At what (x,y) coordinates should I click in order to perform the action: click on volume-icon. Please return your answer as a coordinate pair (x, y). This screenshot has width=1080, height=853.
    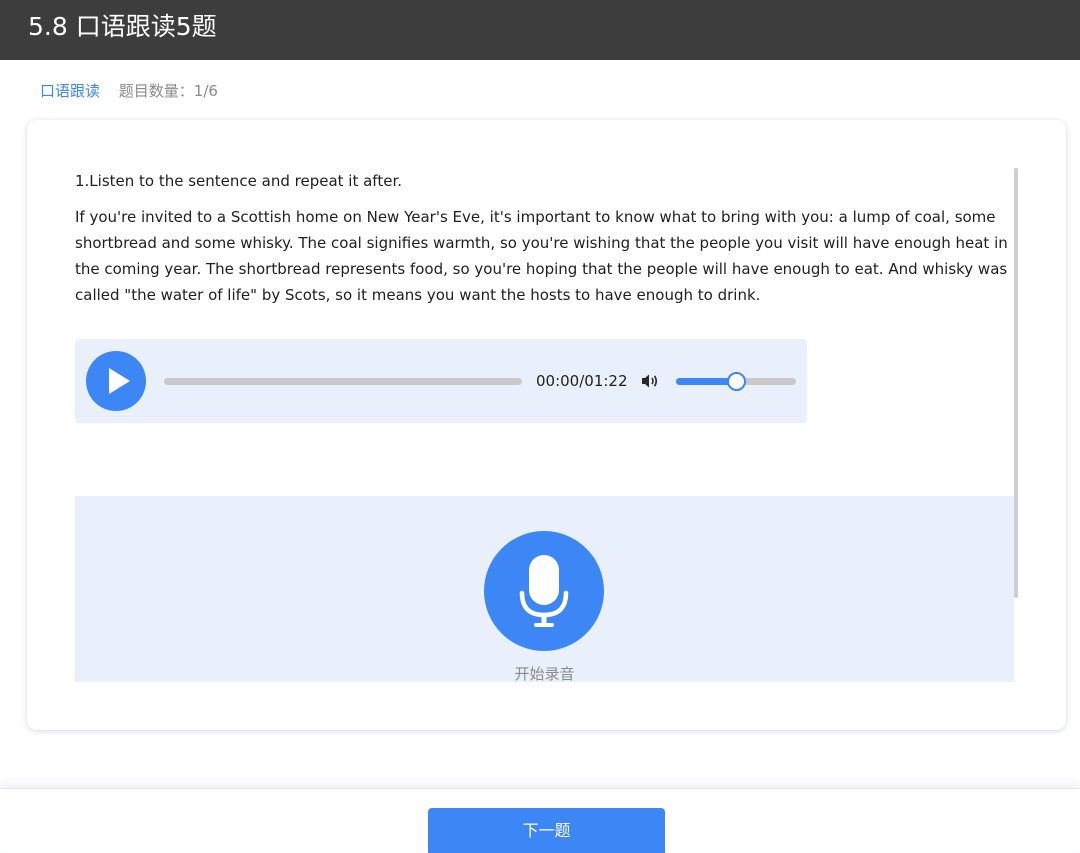
    Looking at the image, I should click on (650, 381).